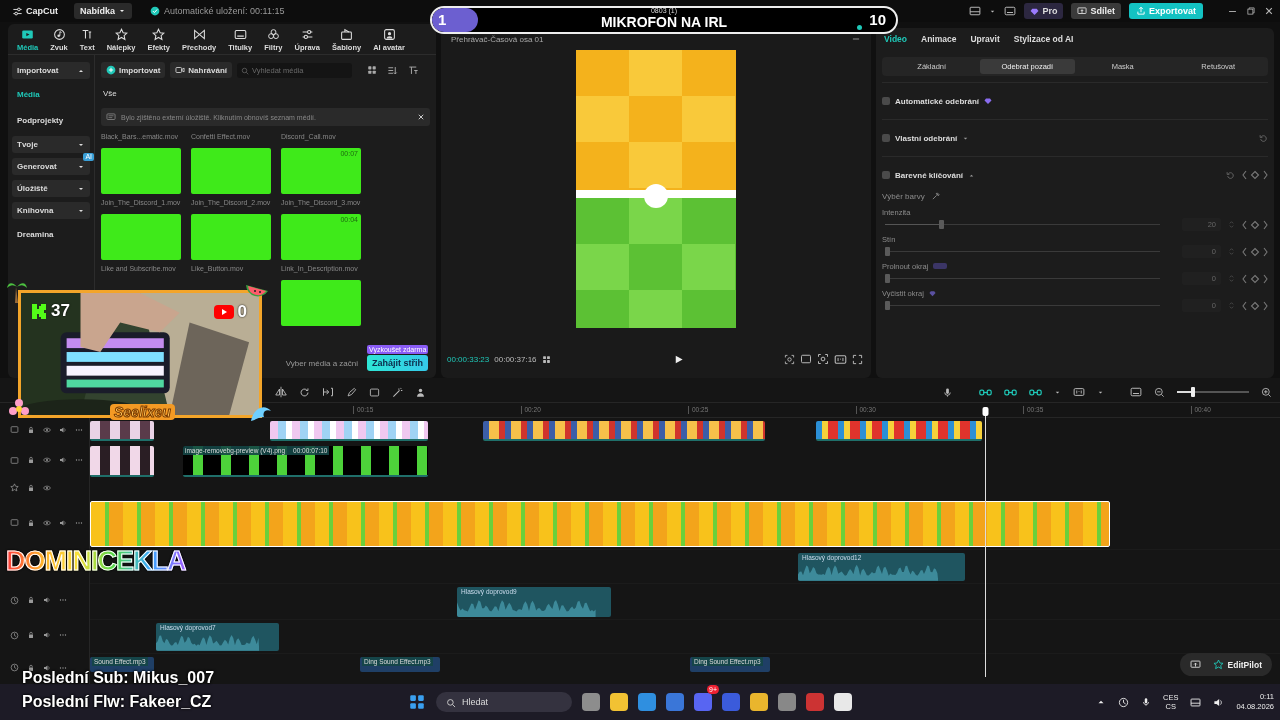 Image resolution: width=1280 pixels, height=720 pixels. What do you see at coordinates (51, 70) in the screenshot?
I see `sidebar-group: Importovat` at bounding box center [51, 70].